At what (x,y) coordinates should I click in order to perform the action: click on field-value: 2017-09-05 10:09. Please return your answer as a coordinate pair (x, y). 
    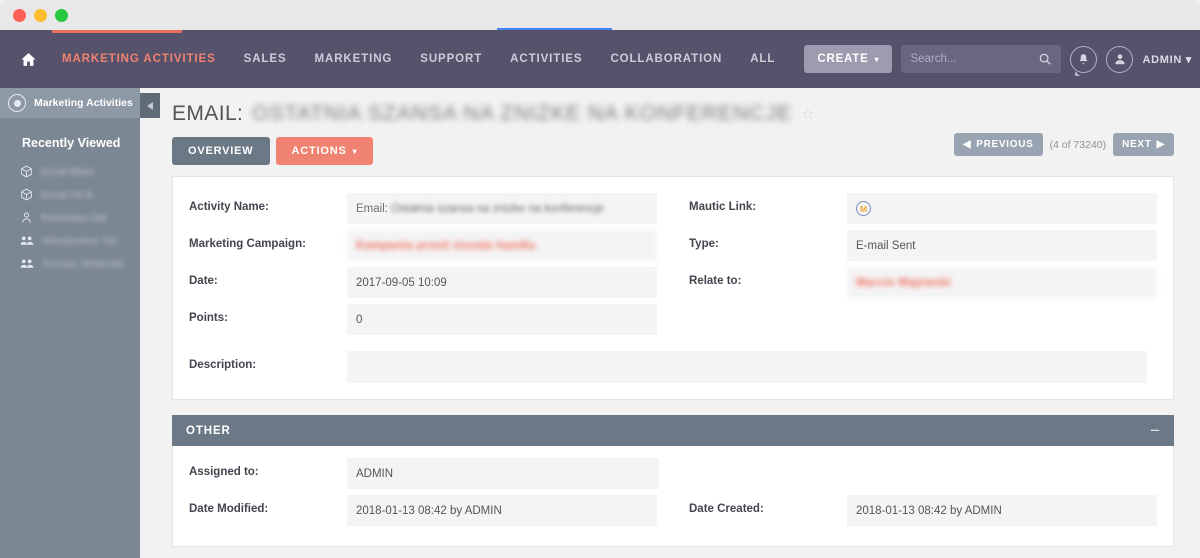
    Looking at the image, I should click on (502, 282).